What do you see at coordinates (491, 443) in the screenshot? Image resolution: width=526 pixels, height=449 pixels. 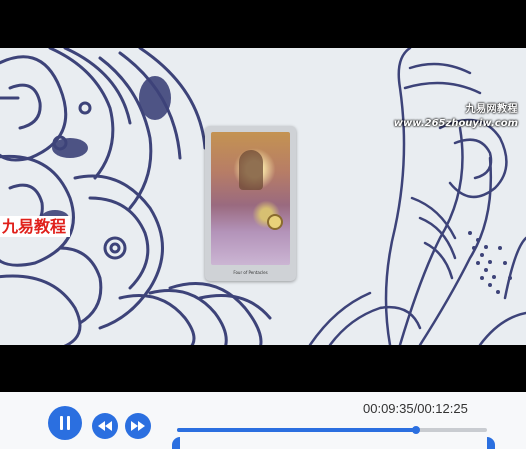 I see `bottom-frame-corner-right` at bounding box center [491, 443].